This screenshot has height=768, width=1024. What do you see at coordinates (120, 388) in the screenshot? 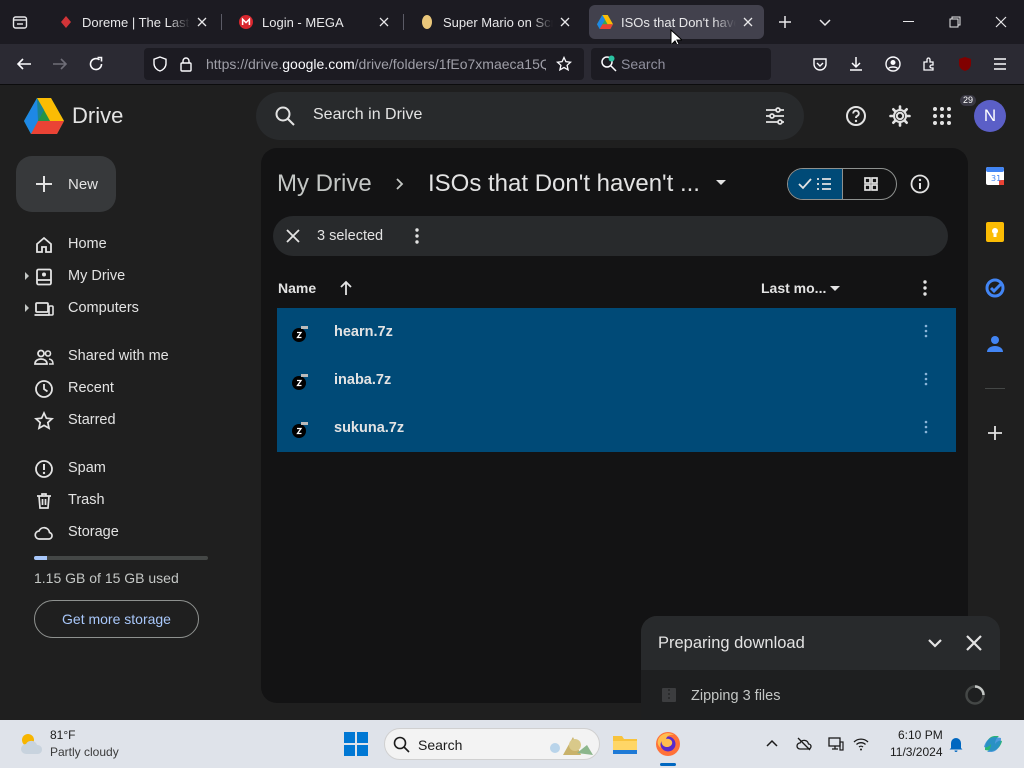
I see `sidebar-item-recent: Recent` at bounding box center [120, 388].